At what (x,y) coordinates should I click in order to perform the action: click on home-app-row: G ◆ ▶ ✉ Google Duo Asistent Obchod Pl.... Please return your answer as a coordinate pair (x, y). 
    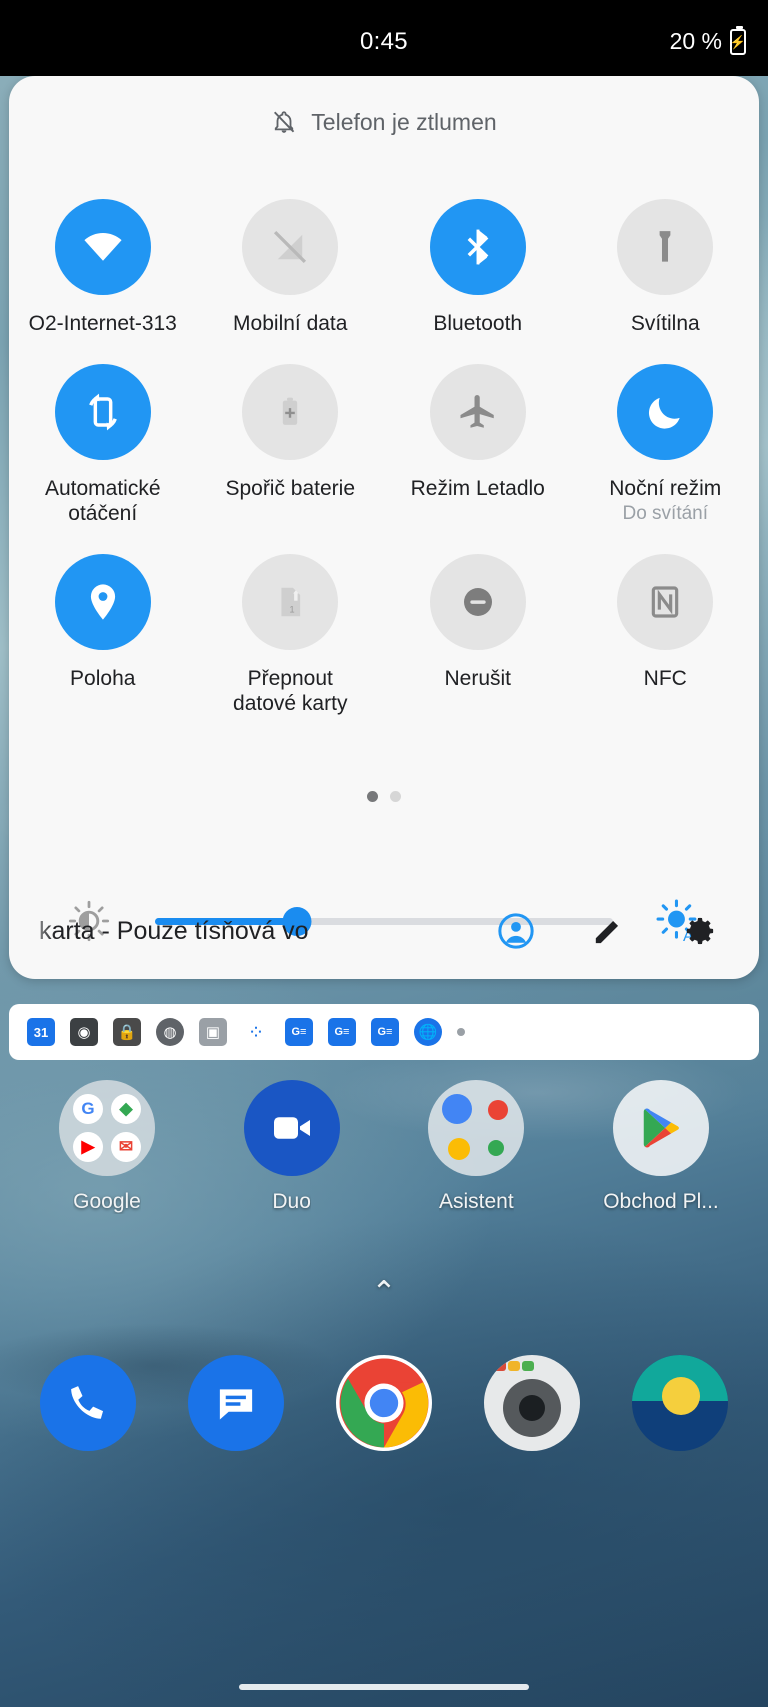
    Looking at the image, I should click on (384, 1147).